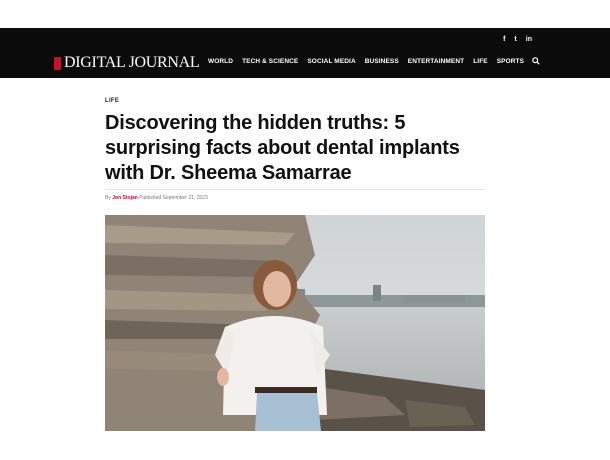 This screenshot has width=610, height=460. I want to click on site-logo: DIGITAL JOURNAL, so click(127, 62).